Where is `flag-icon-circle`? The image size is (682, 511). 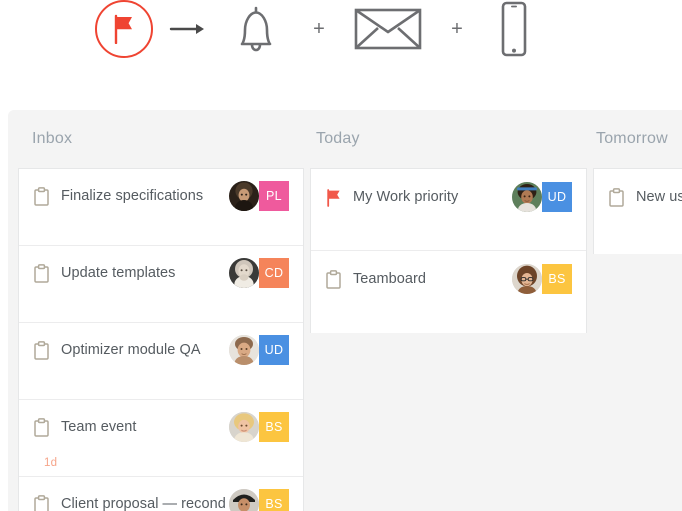
flag-icon-circle is located at coordinates (124, 29).